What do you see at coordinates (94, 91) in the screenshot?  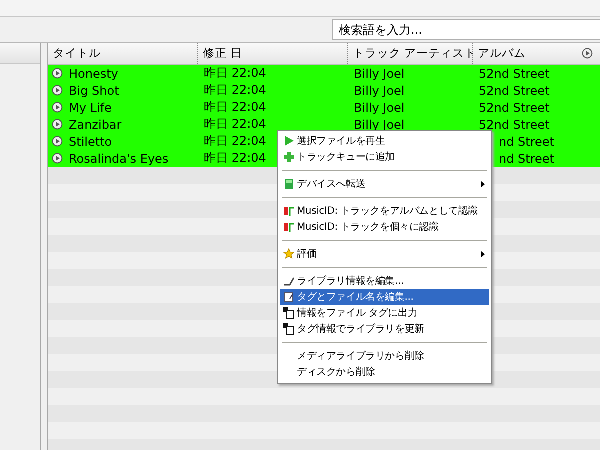 I see `table-cell: Big Shot` at bounding box center [94, 91].